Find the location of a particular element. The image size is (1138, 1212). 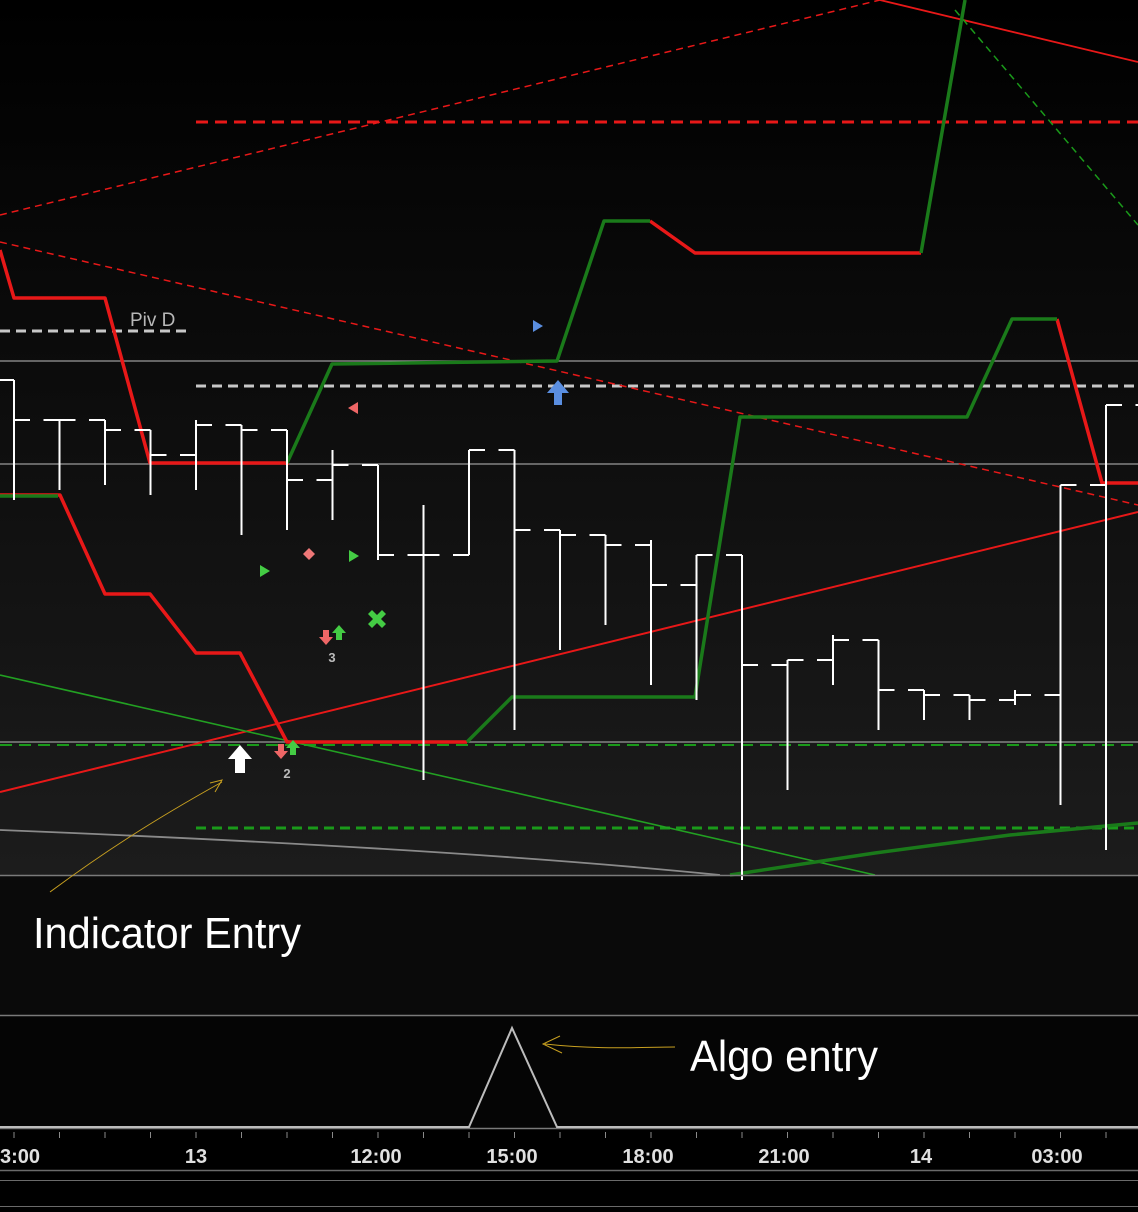

time-axis-label: 18:00 is located at coordinates (647, 1157).